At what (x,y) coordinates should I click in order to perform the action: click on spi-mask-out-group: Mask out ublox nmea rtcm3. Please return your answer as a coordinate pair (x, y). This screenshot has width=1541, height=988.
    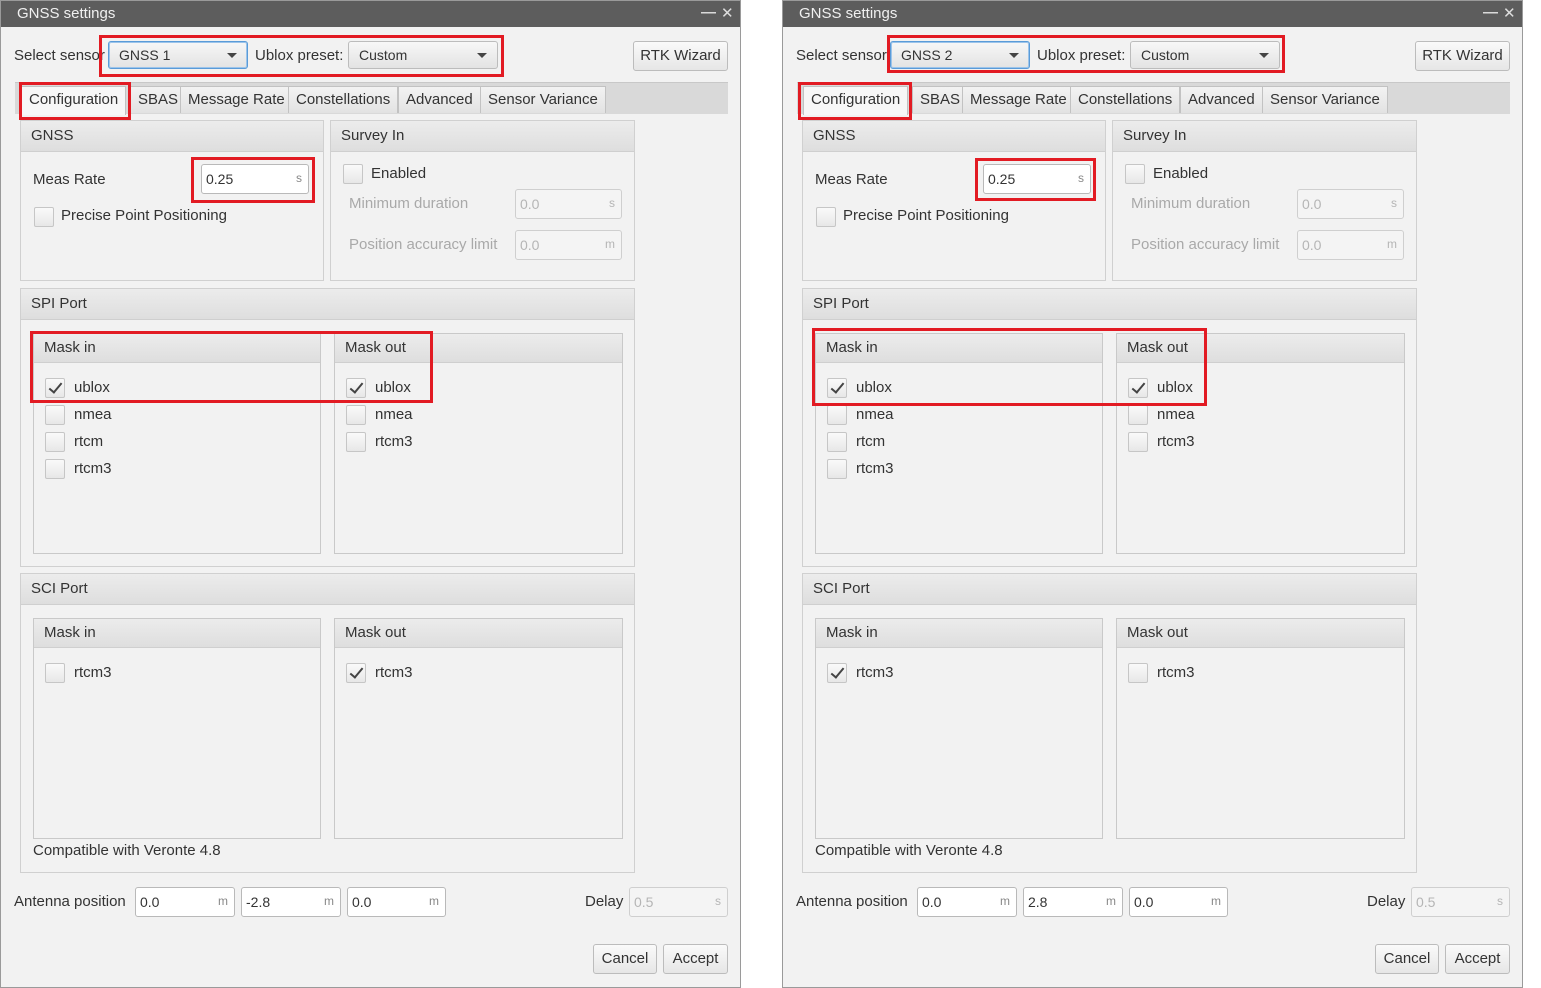
    Looking at the image, I should click on (478, 443).